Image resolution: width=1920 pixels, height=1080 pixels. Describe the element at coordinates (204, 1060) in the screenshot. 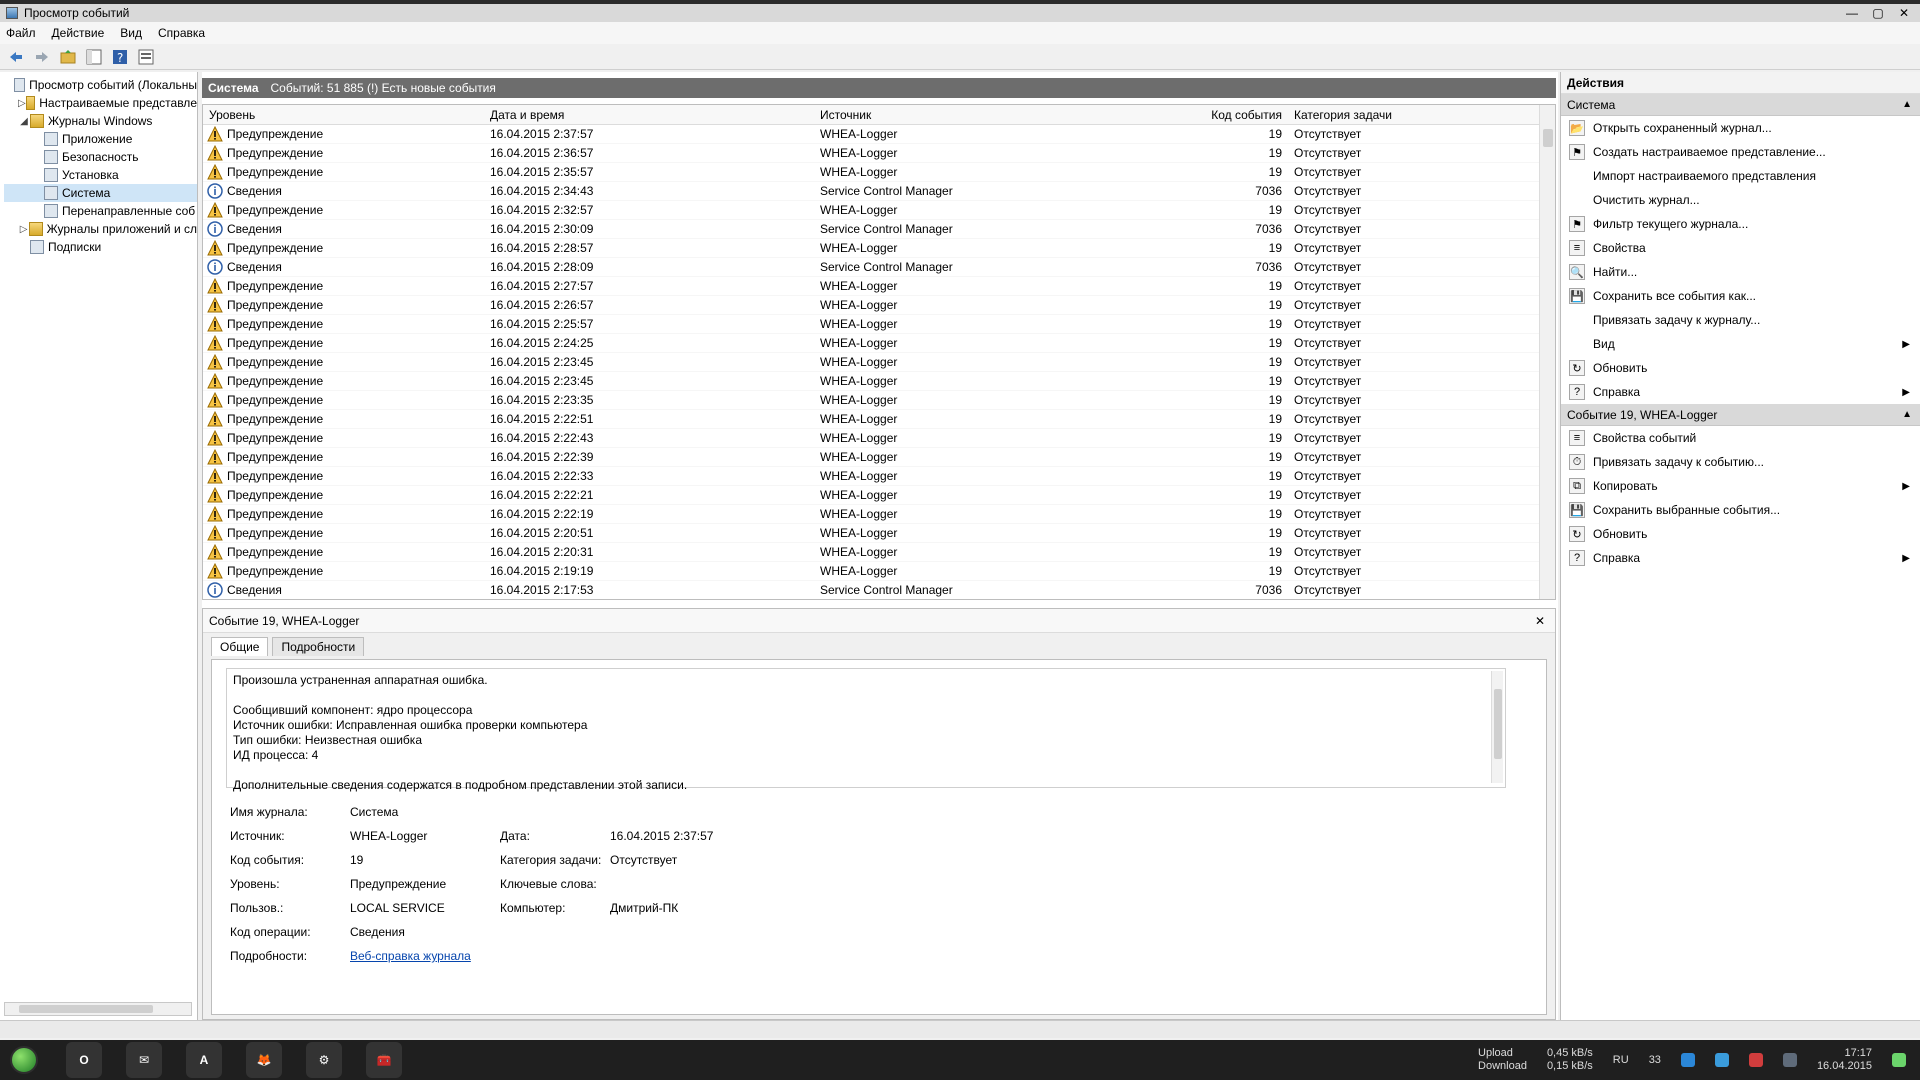

I see `a-app-icon: A` at that location.